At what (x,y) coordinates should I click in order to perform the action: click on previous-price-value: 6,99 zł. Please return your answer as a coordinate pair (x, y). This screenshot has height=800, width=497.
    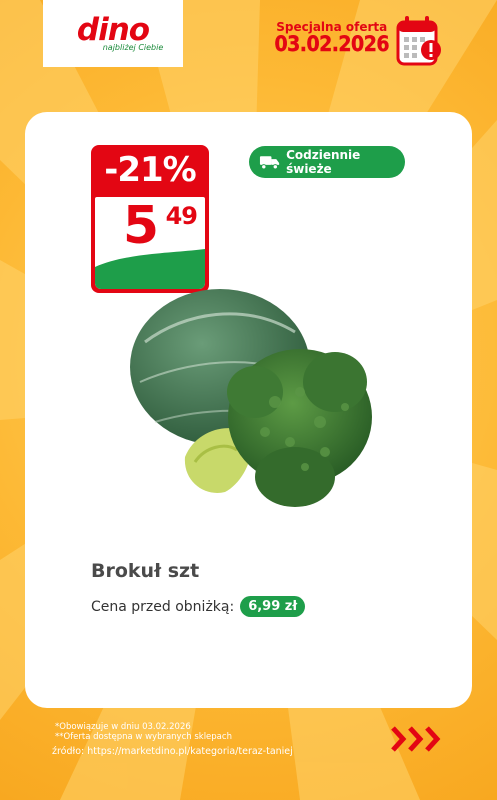
    Looking at the image, I should click on (273, 606).